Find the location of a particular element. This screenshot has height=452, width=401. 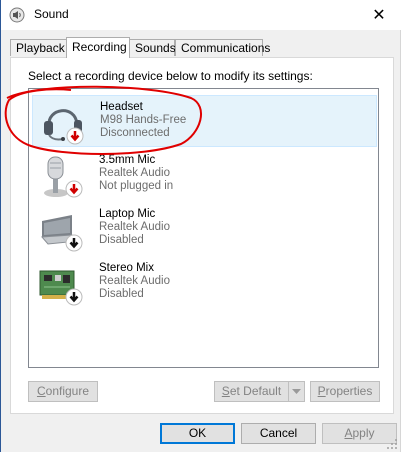

device-item-headset: Headset M98 Hands-Free Disconnected is located at coordinates (204, 121).